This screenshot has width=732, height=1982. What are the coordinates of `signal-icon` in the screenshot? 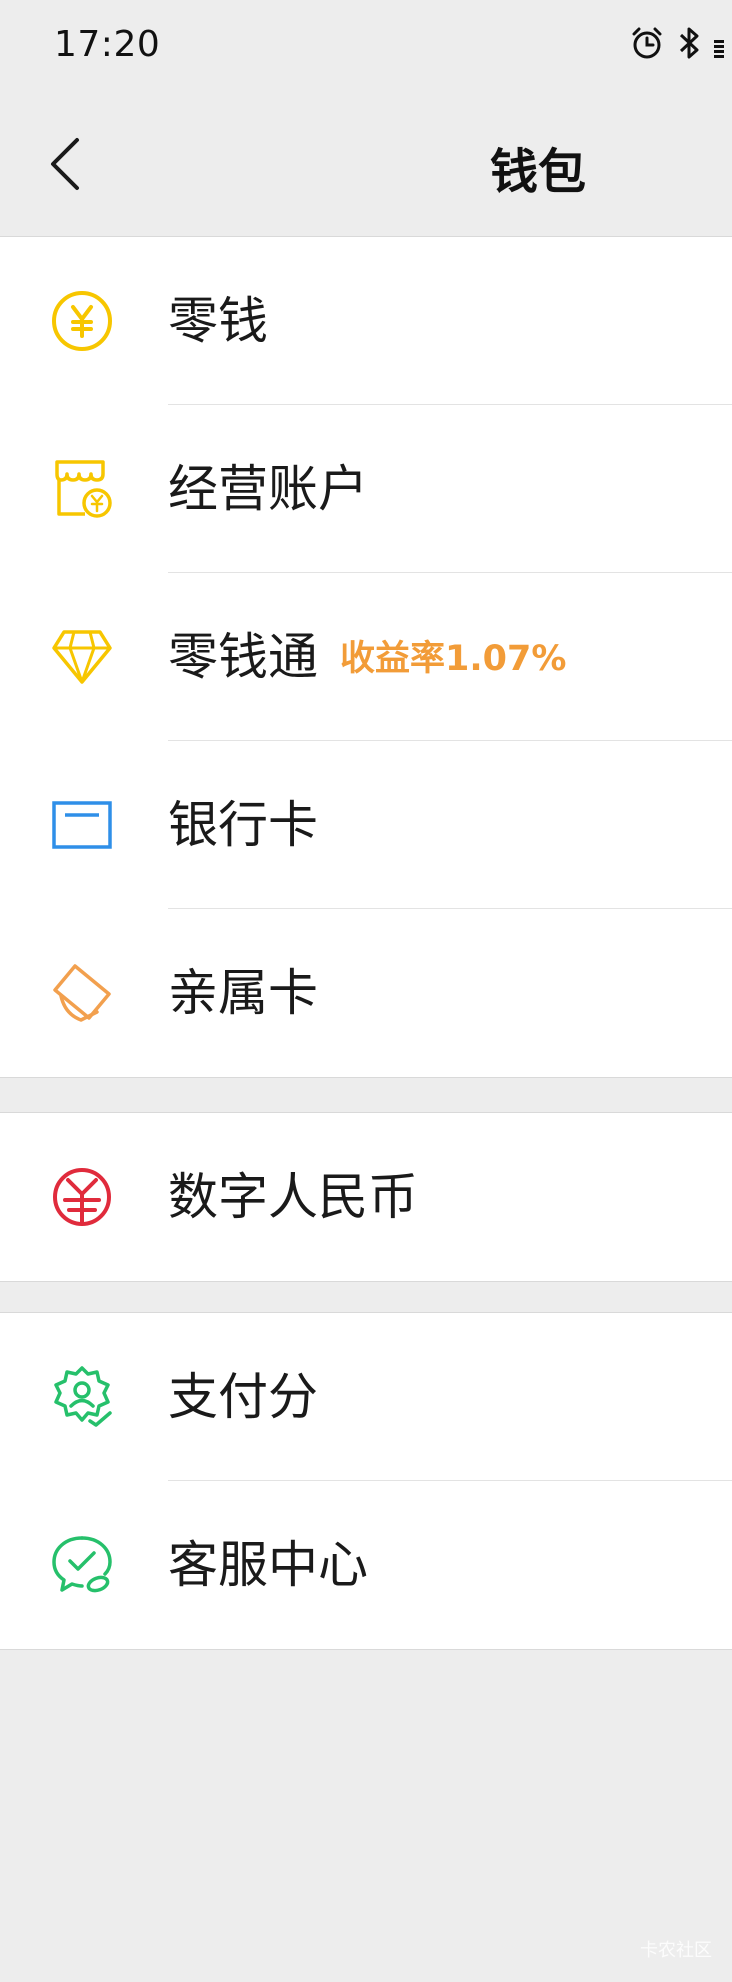 It's located at (719, 45).